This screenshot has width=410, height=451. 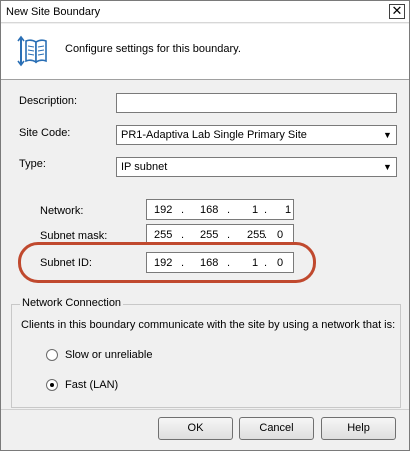 I want to click on ip-octet: 192, so click(x=163, y=210).